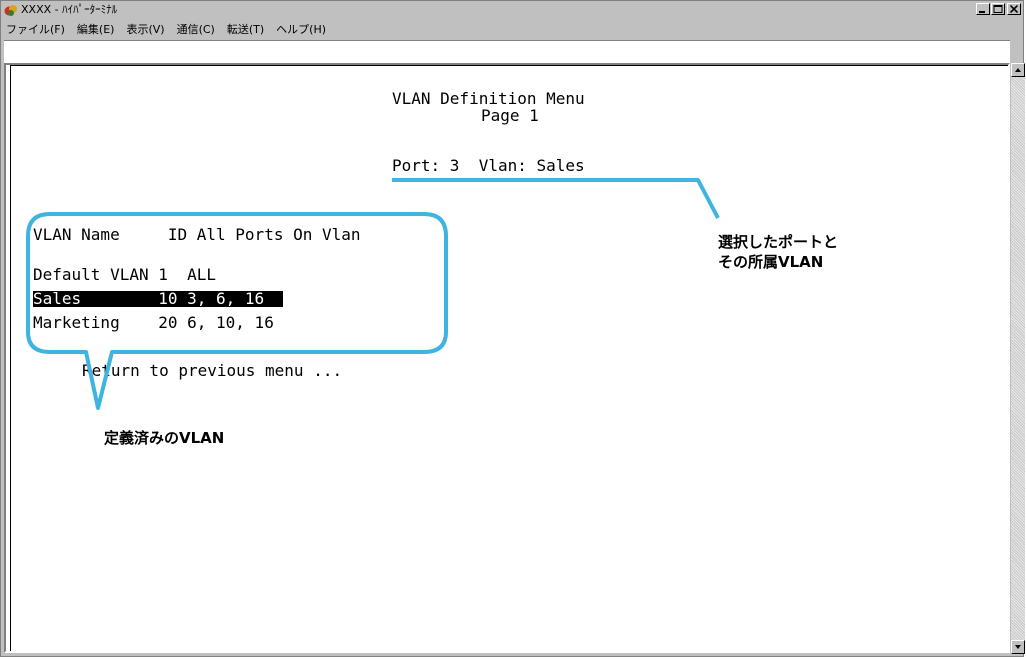 This screenshot has height=659, width=1026. Describe the element at coordinates (556, 198) in the screenshot. I see `status-callout-line` at that location.